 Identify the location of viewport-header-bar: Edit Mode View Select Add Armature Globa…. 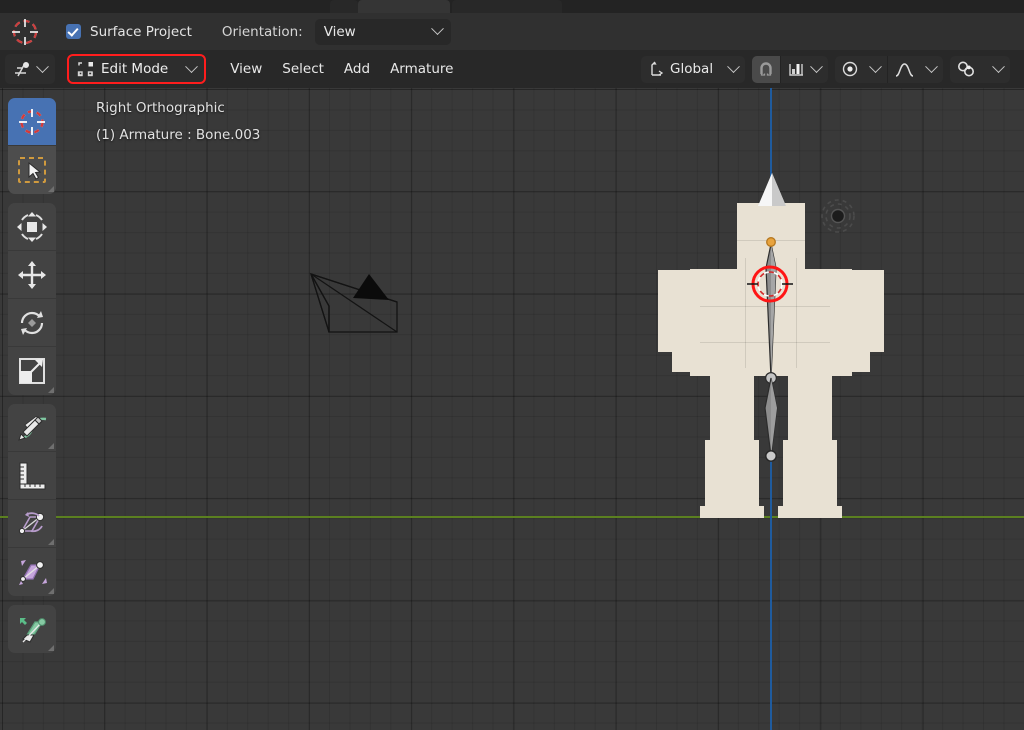
(512, 69).